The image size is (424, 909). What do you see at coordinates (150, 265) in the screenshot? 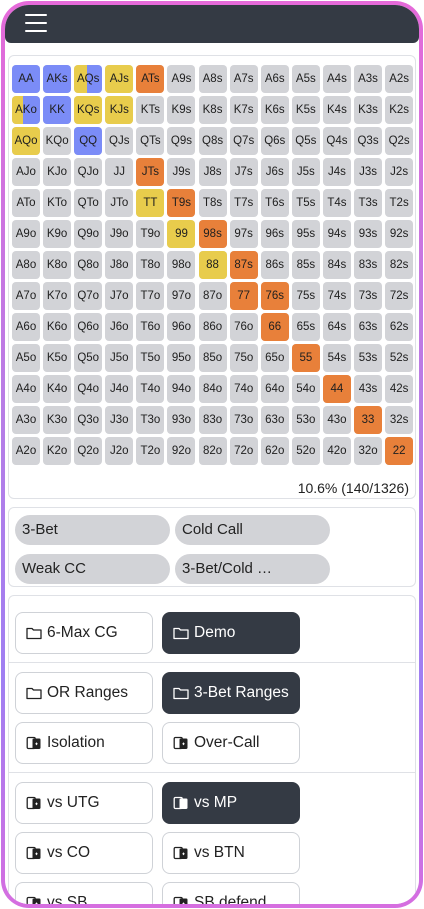
I see `hand-cell-T8o: T8o` at bounding box center [150, 265].